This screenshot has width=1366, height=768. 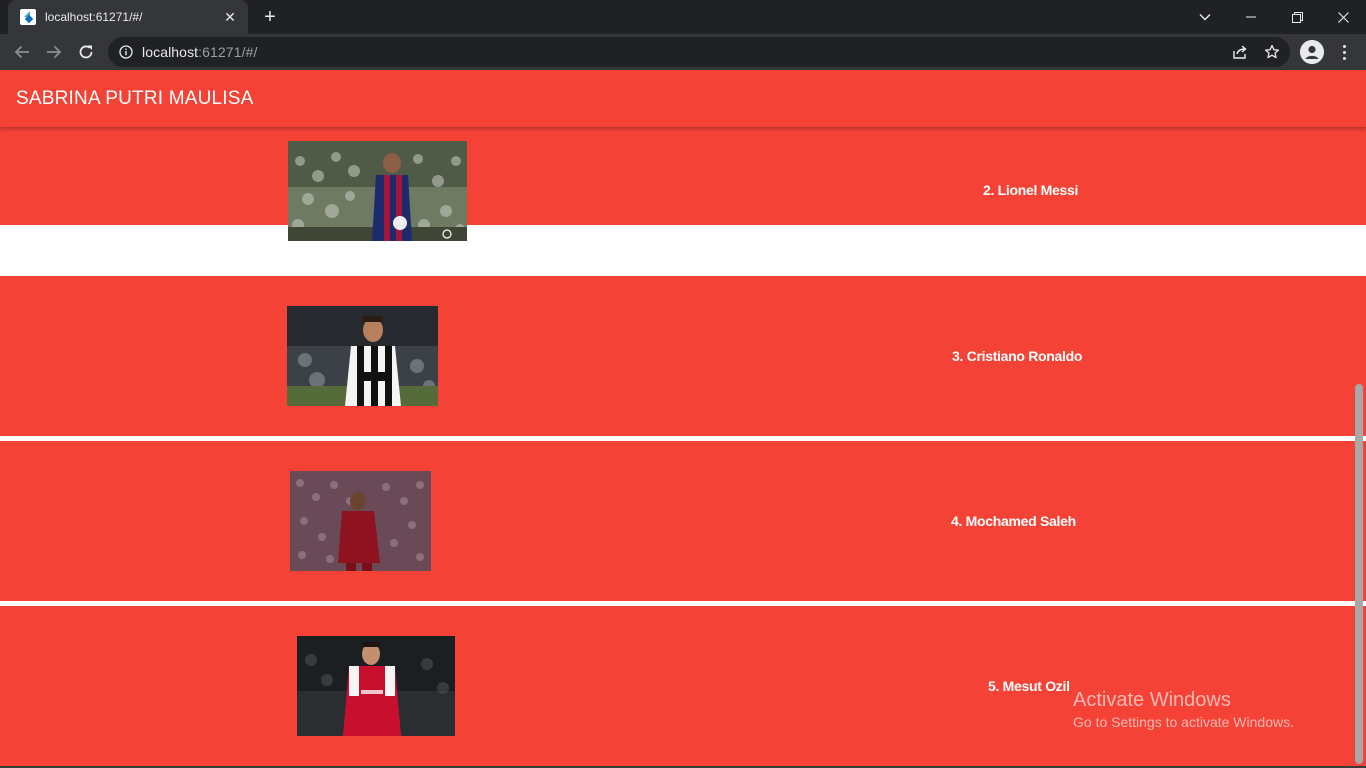 I want to click on info-icon, so click(x=126, y=52).